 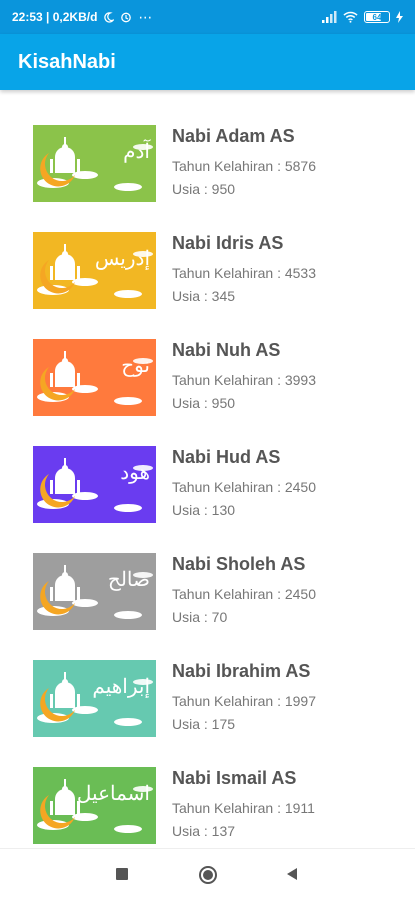 What do you see at coordinates (121, 686) in the screenshot?
I see `arabic-name: إبراهيم` at bounding box center [121, 686].